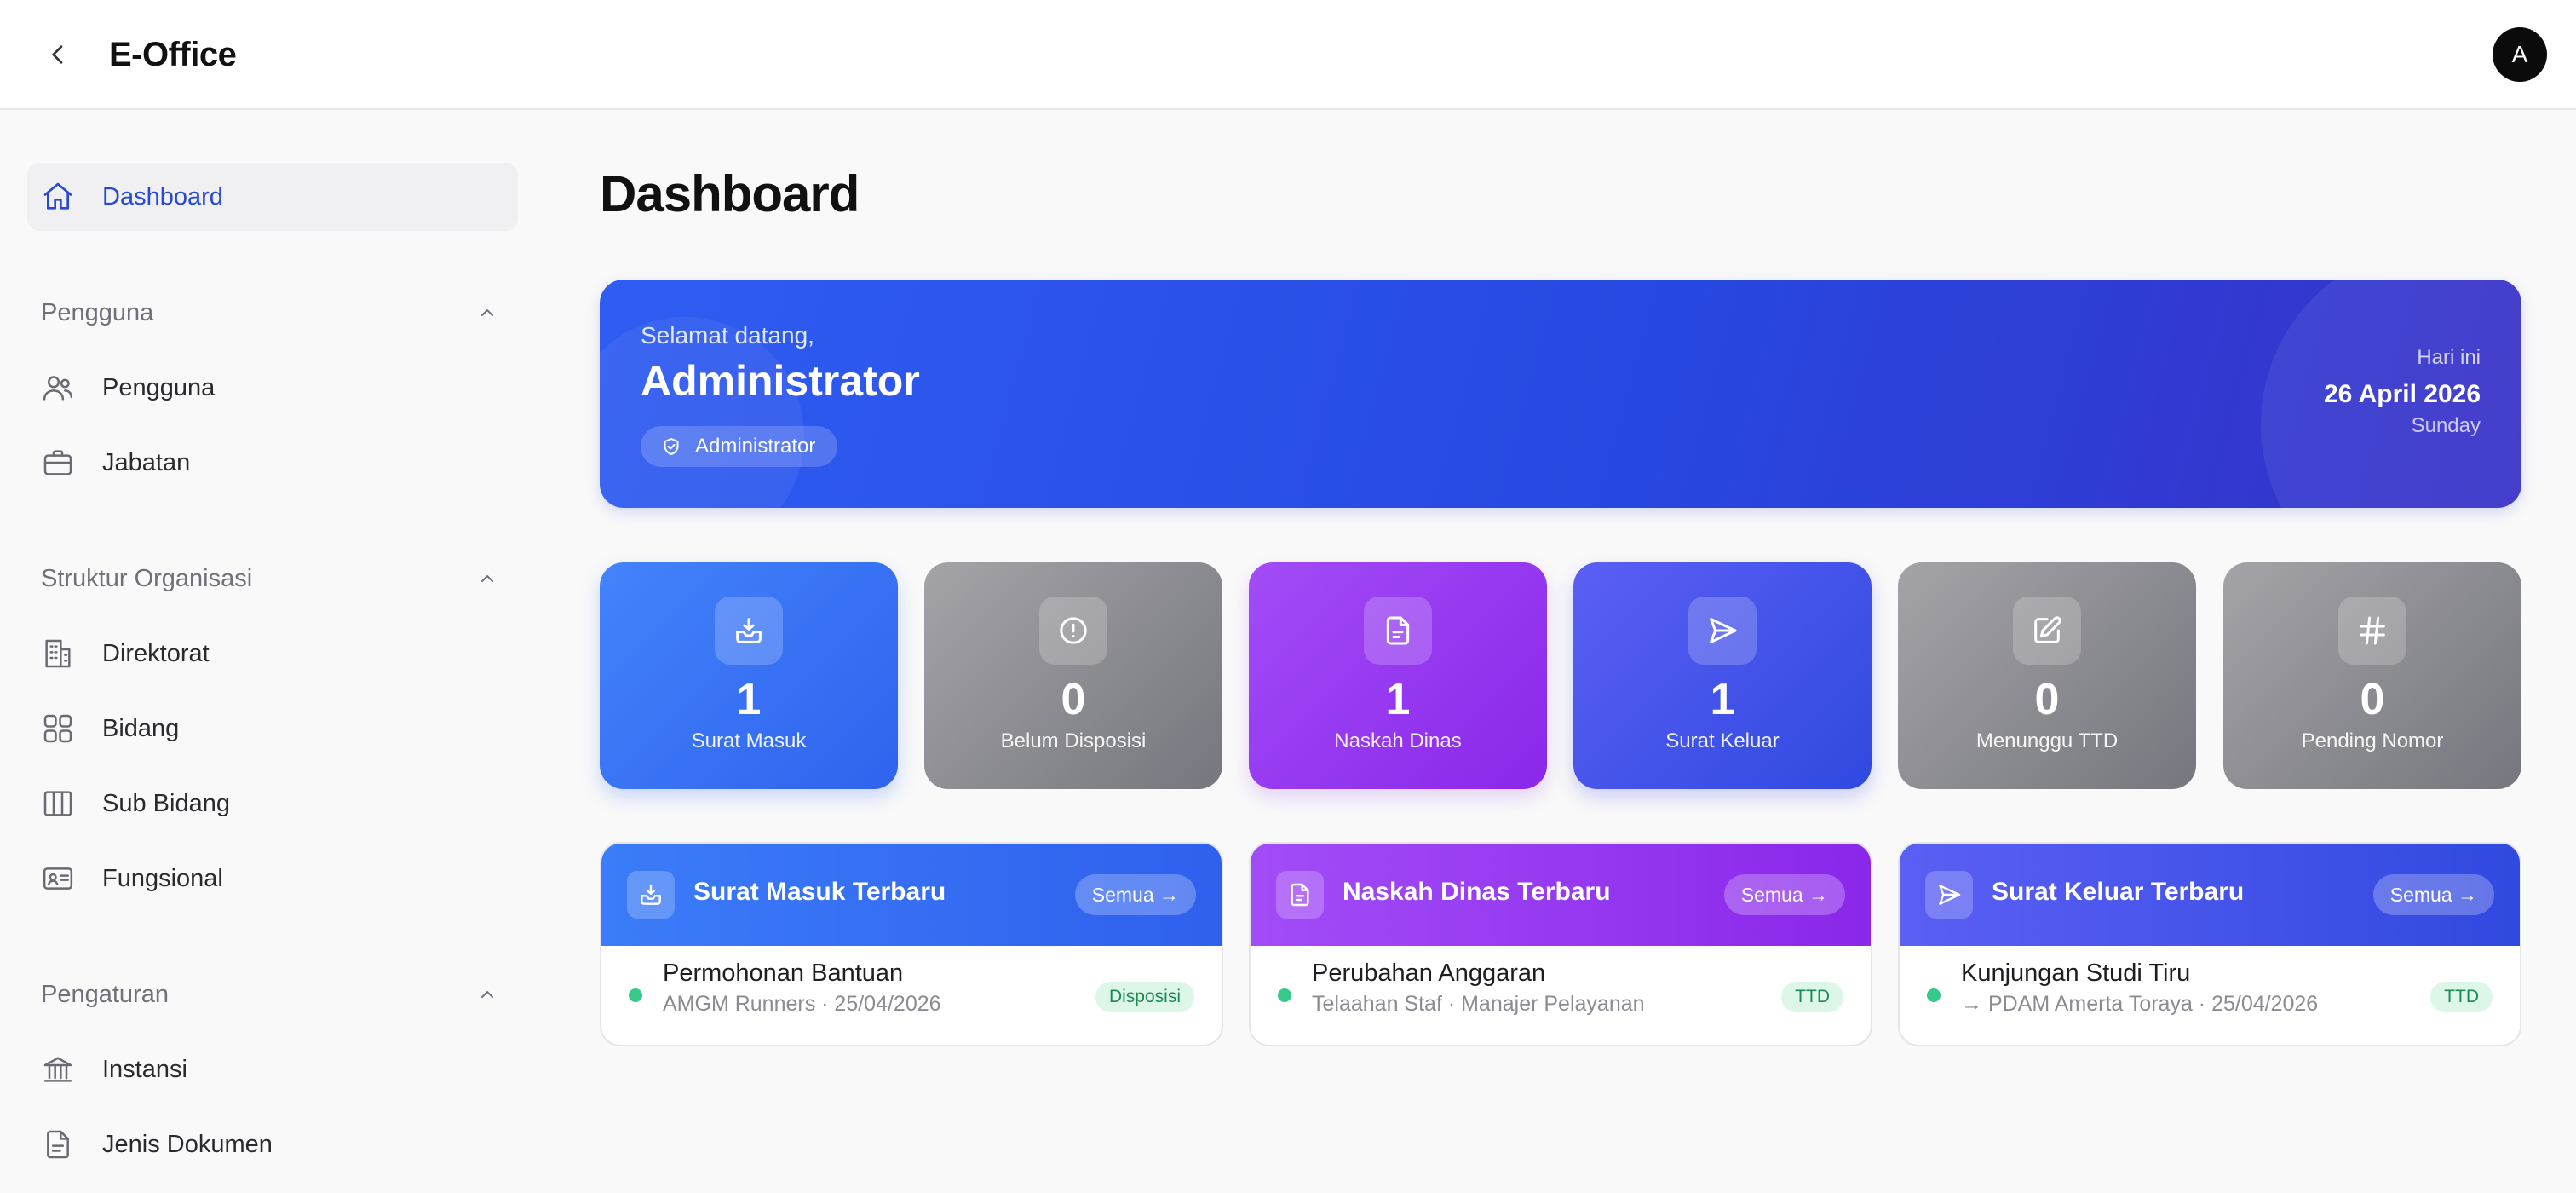 The image size is (2576, 1193). What do you see at coordinates (273, 578) in the screenshot?
I see `sidebar-section-struktur-organisasi: Struktur Organisasi` at bounding box center [273, 578].